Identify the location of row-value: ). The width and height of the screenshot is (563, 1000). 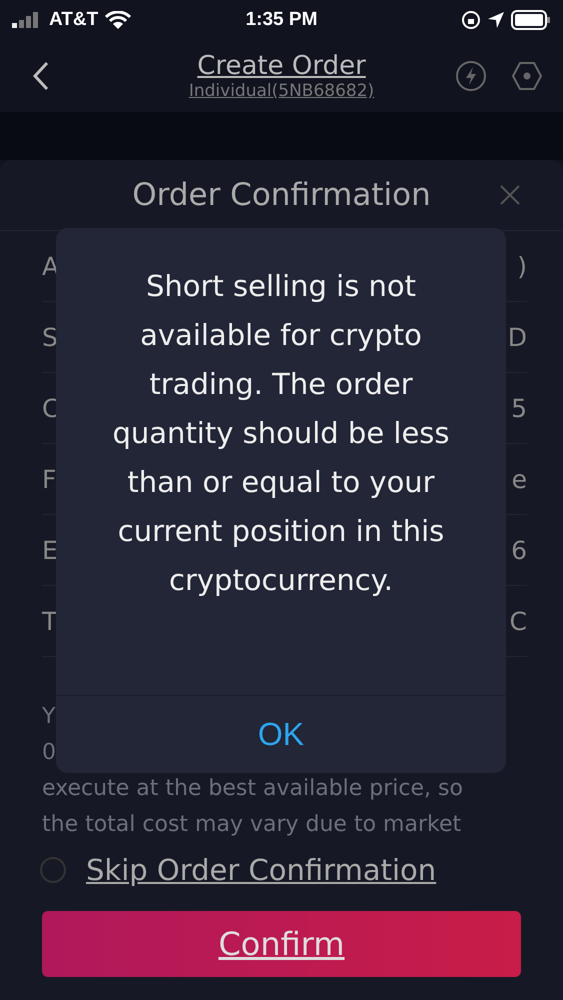
(522, 266).